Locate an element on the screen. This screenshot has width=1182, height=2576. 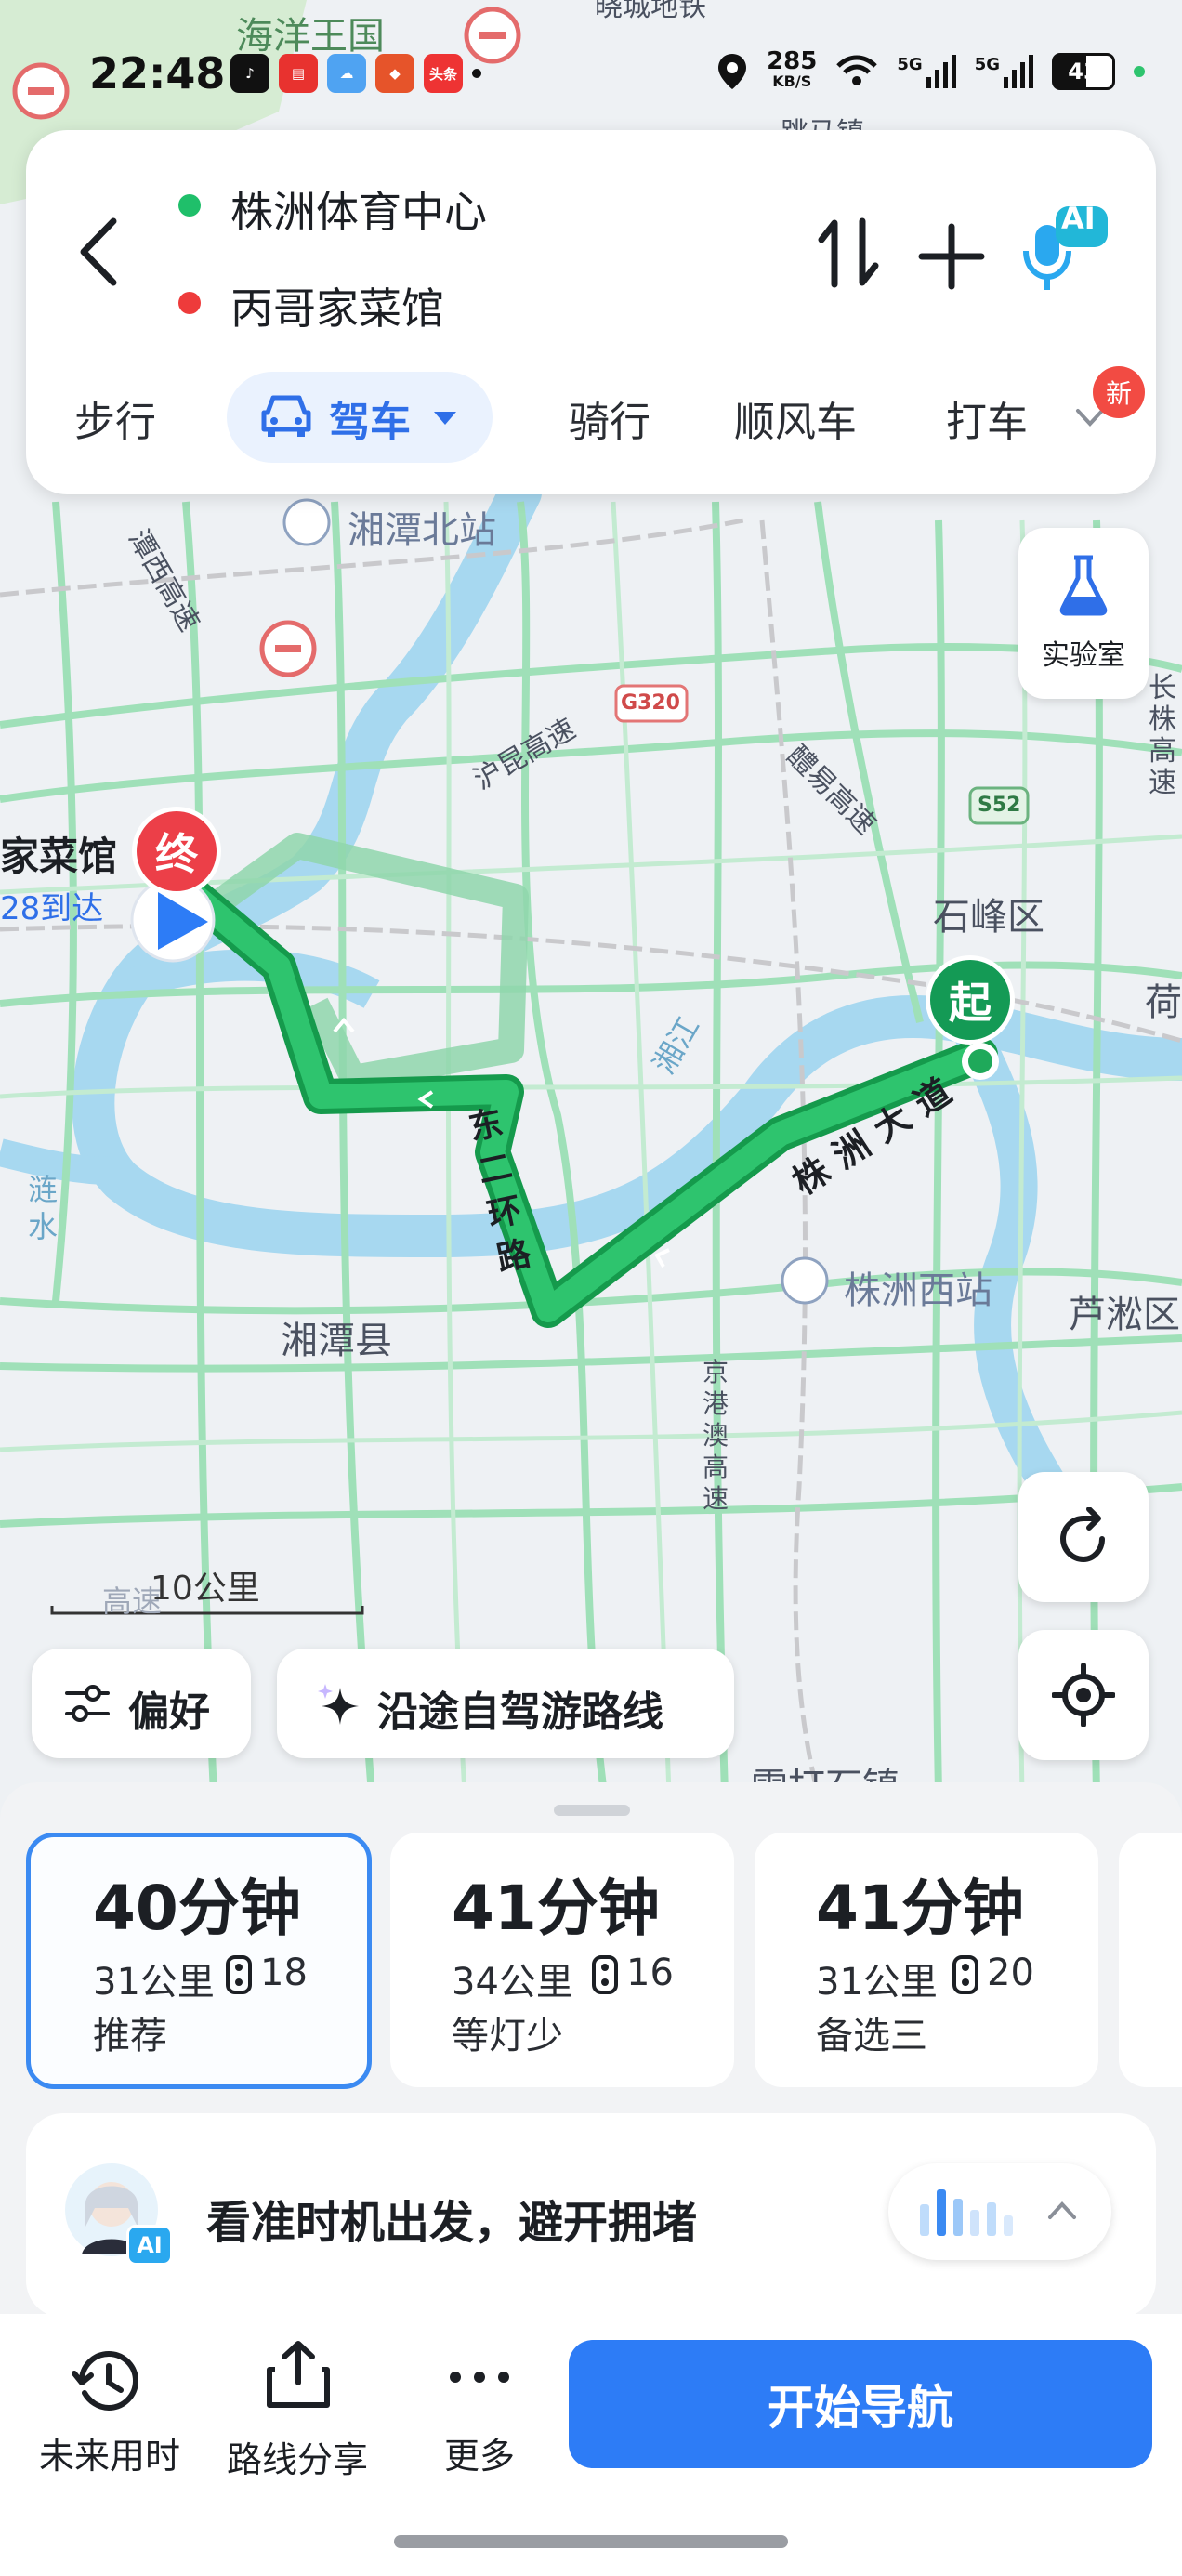
end-marker: 终 is located at coordinates (176, 851).